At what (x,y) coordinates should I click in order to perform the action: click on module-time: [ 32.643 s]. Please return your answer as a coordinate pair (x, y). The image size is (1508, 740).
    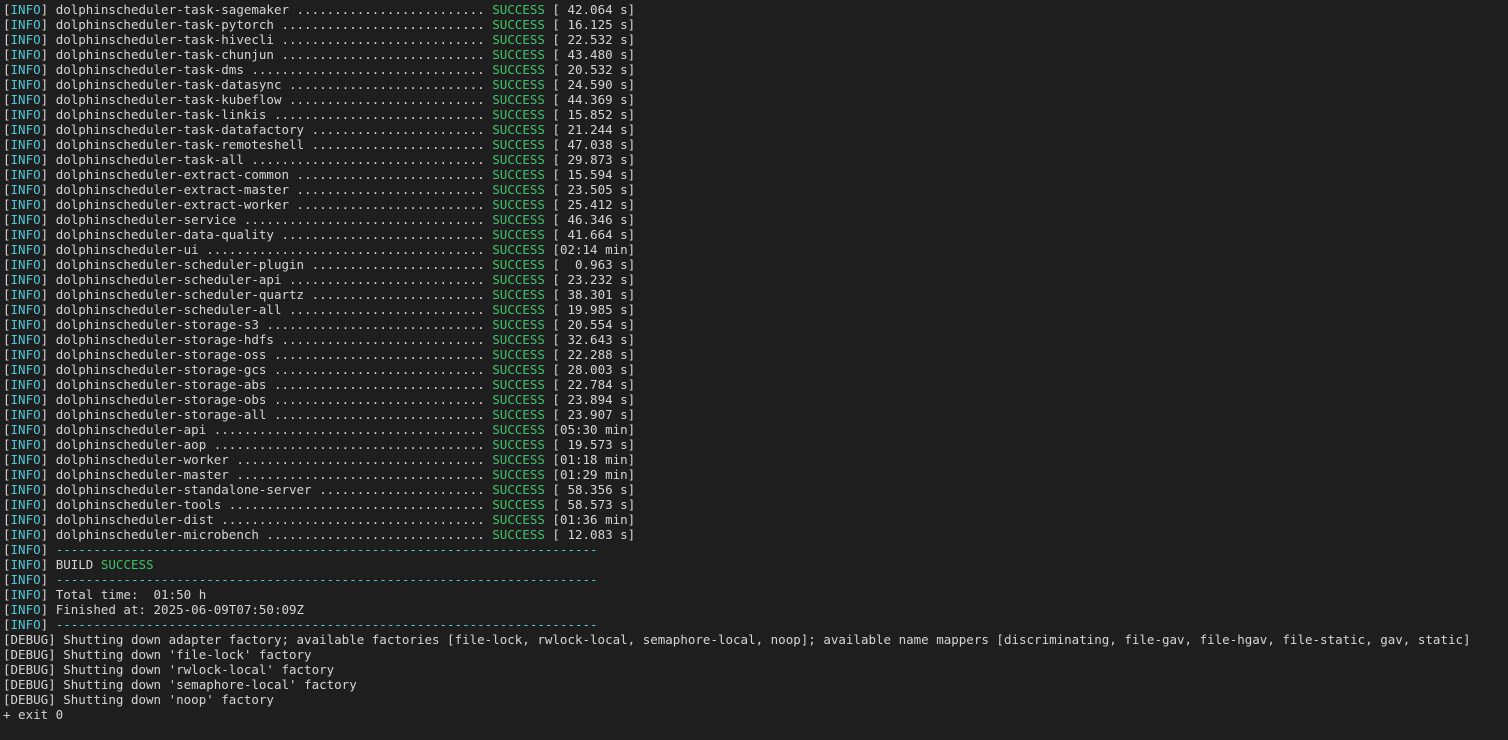
    Looking at the image, I should click on (594, 339).